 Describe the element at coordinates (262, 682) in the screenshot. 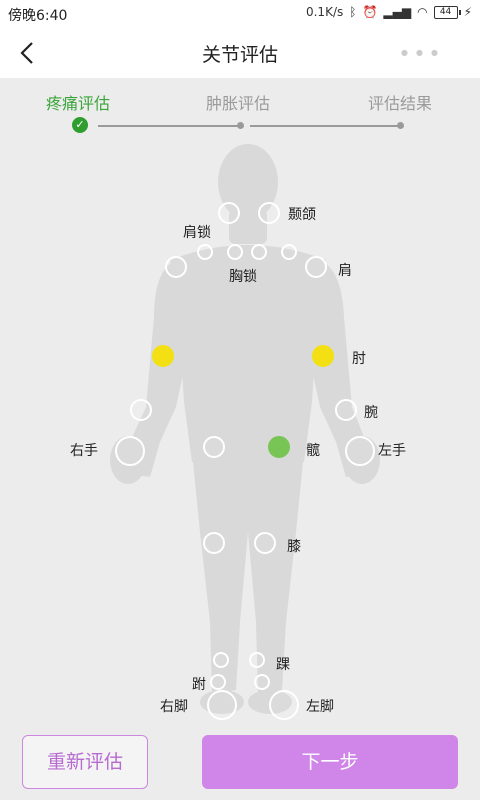

I see `joint-left-toe` at that location.